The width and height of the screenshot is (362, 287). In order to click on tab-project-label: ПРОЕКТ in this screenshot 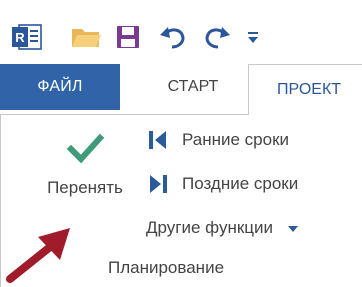, I will do `click(309, 89)`.